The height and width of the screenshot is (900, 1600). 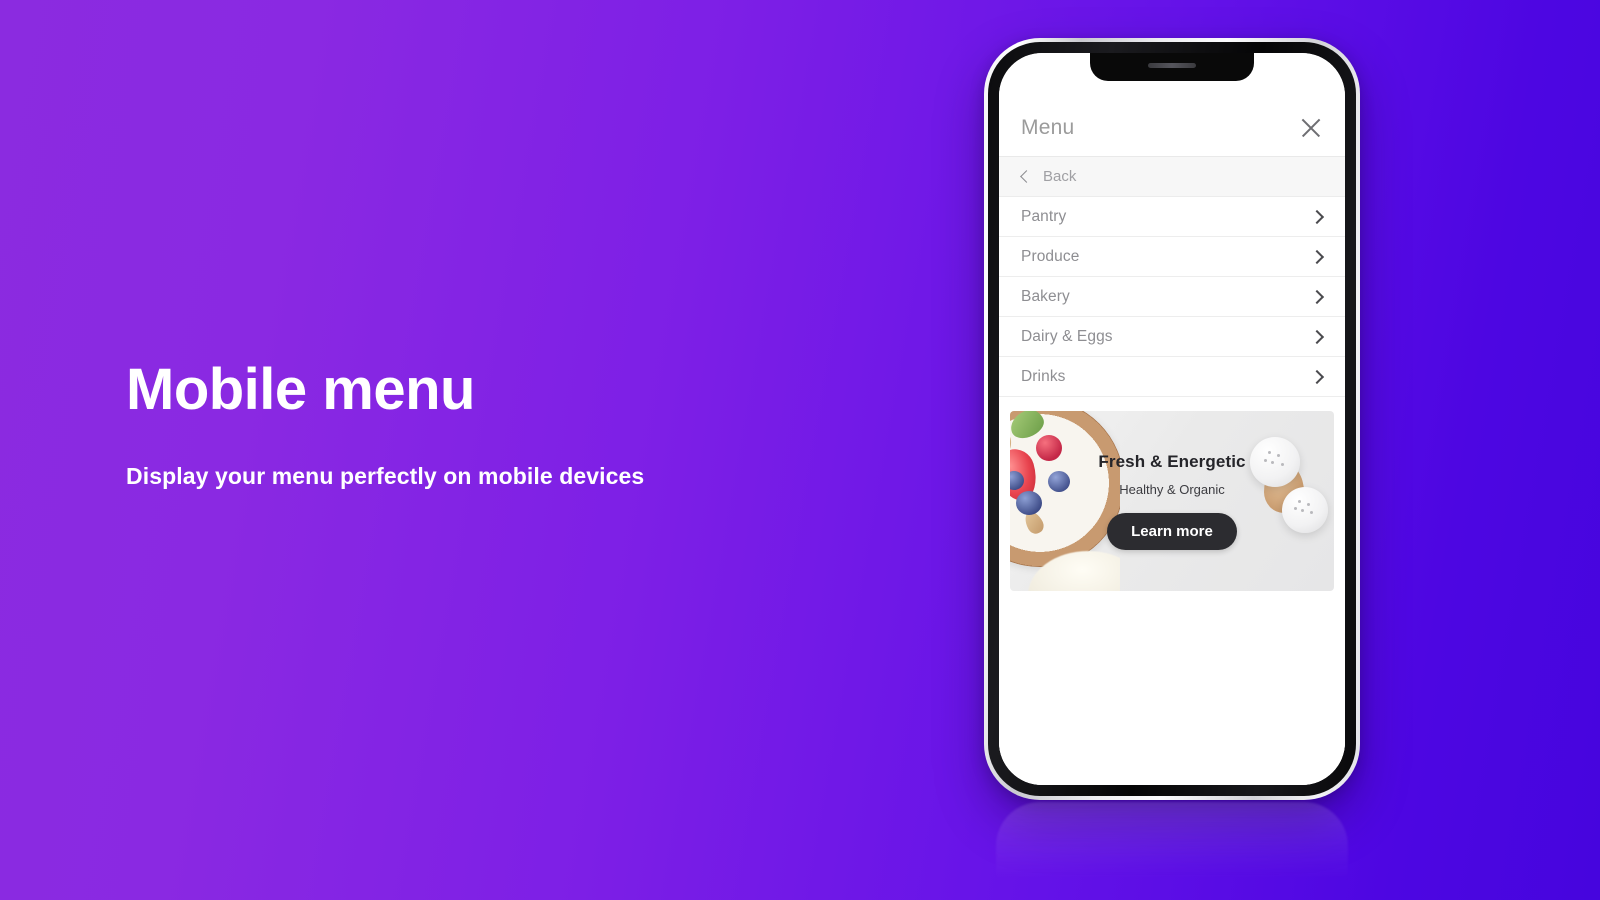 I want to click on menu-empty-space, so click(x=1172, y=688).